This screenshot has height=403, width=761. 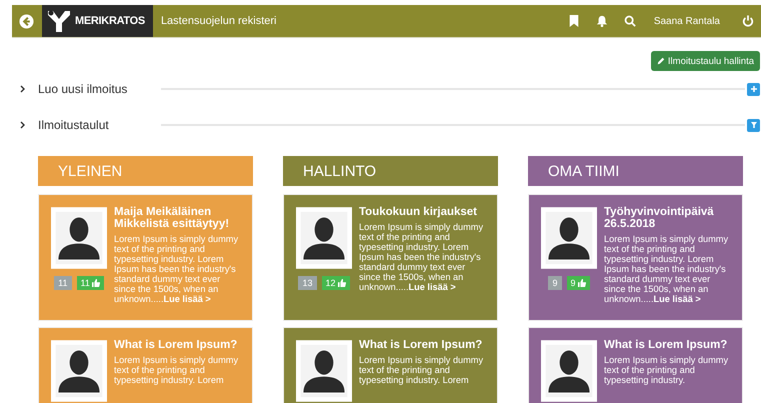 I want to click on user-name: Saana Rantala, so click(x=687, y=21).